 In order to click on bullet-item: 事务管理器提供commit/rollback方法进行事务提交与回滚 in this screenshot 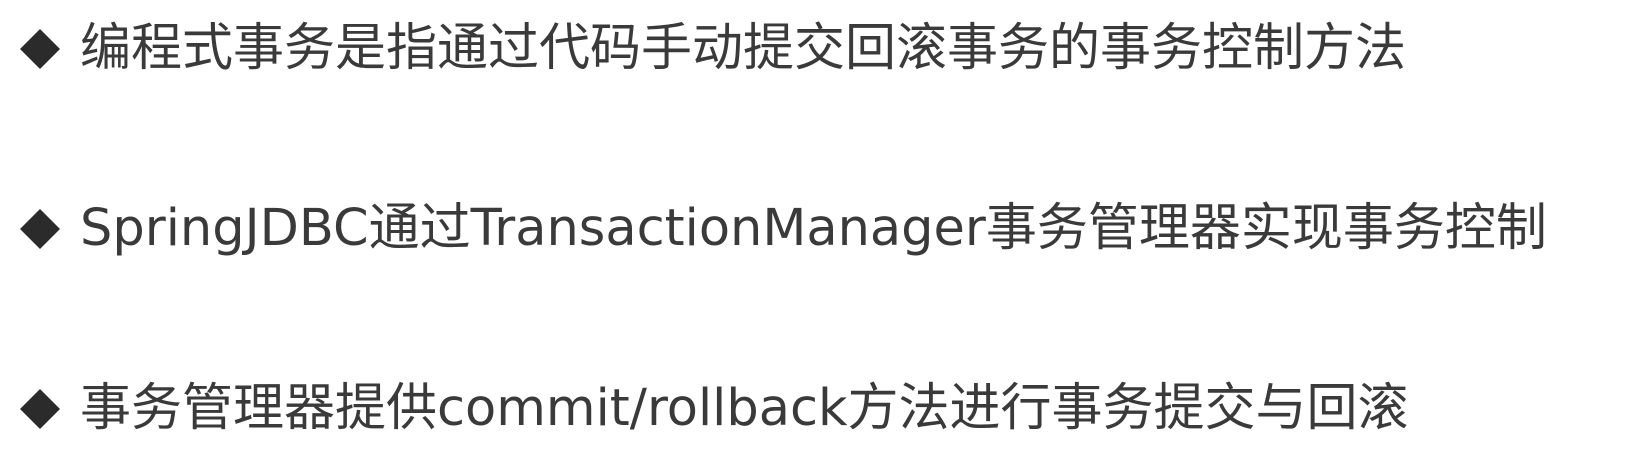, I will do `click(713, 409)`.